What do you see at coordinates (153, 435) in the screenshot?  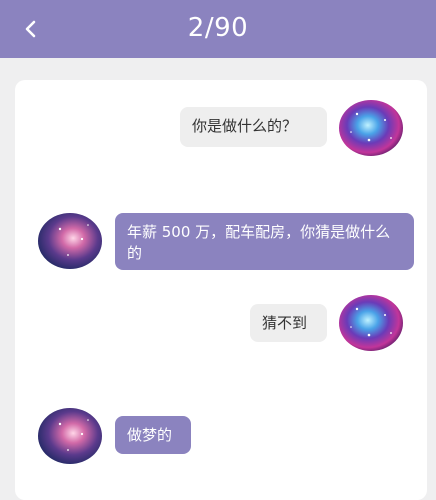 I see `chat-bubble-other: 做梦的` at bounding box center [153, 435].